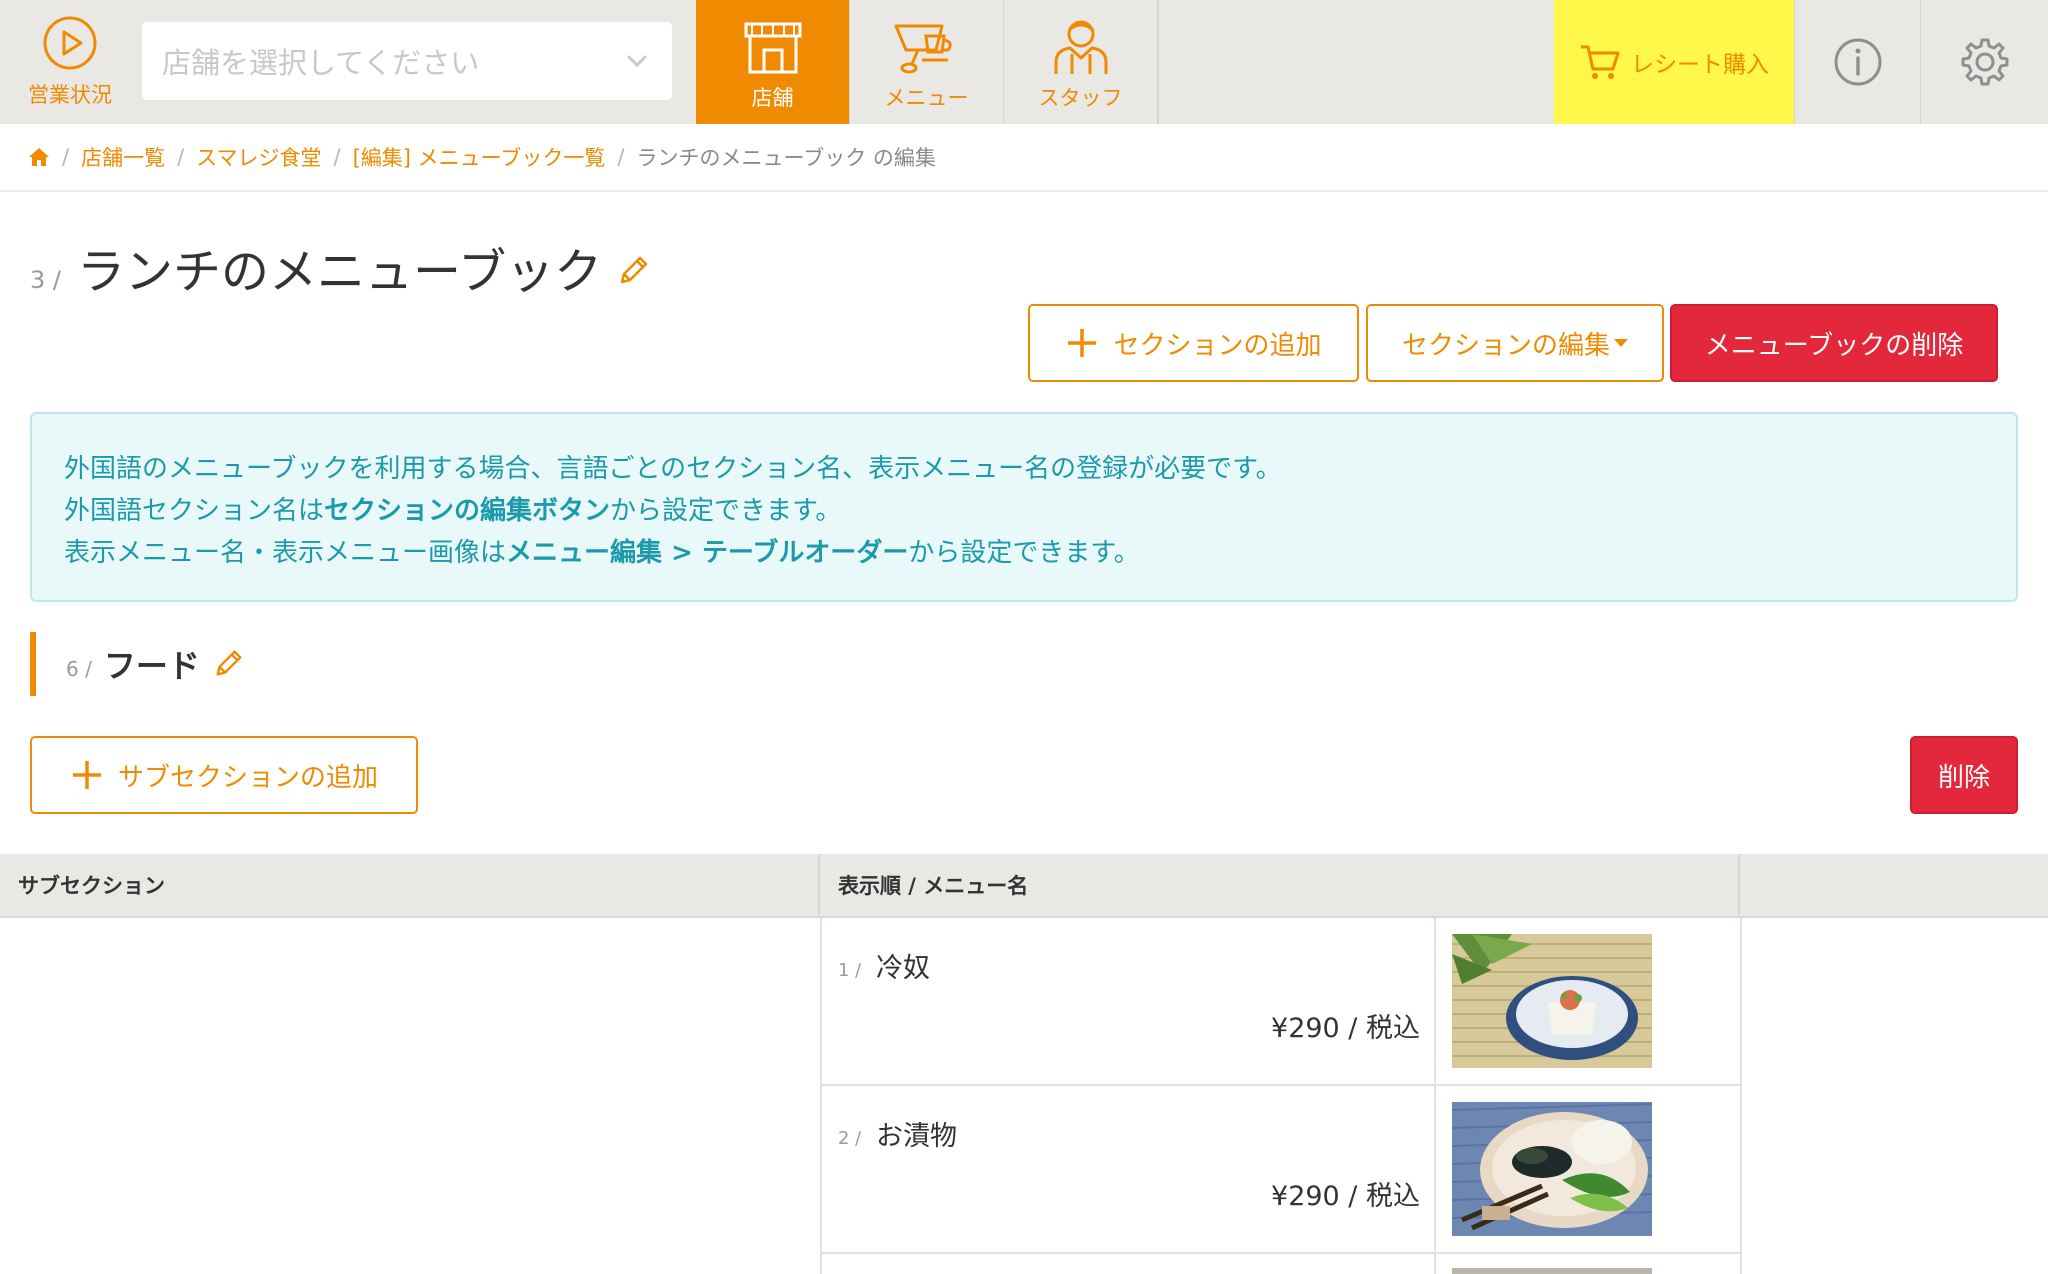  What do you see at coordinates (1080, 98) in the screenshot?
I see `tab-staff-label: スタッフ` at bounding box center [1080, 98].